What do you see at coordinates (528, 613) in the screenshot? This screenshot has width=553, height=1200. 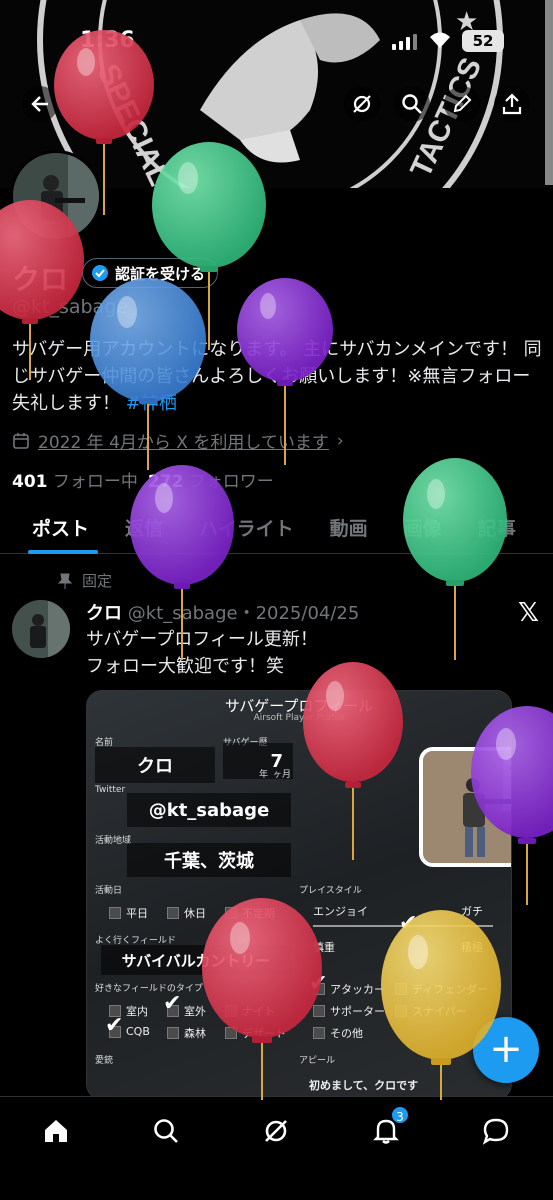 I see `x-logo-icon: 𝕏` at bounding box center [528, 613].